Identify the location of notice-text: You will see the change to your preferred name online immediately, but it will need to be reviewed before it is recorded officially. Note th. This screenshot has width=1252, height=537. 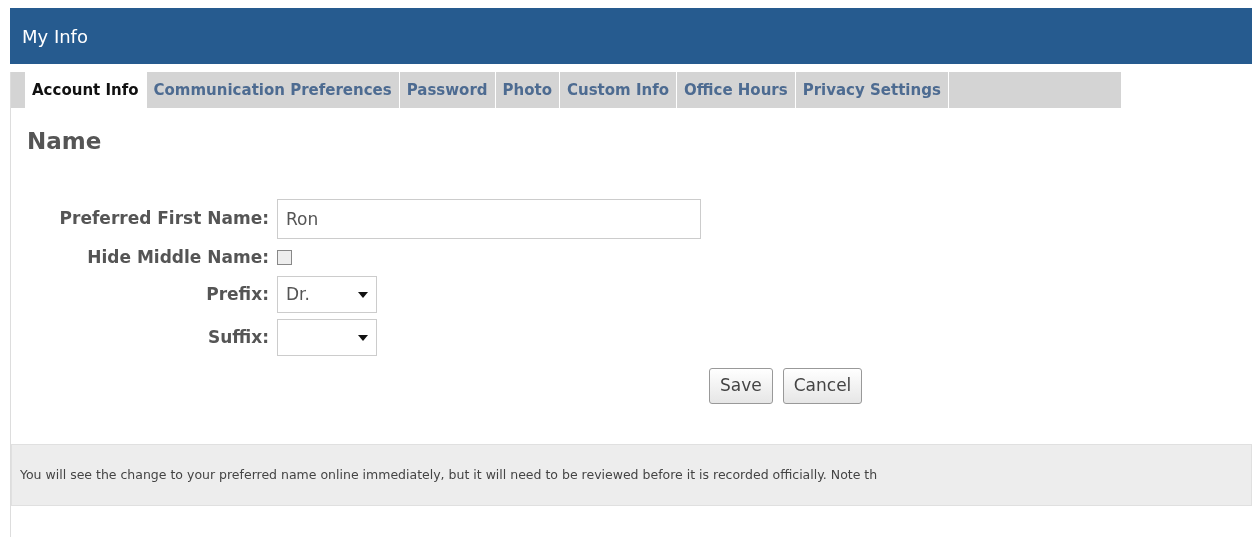
(449, 474).